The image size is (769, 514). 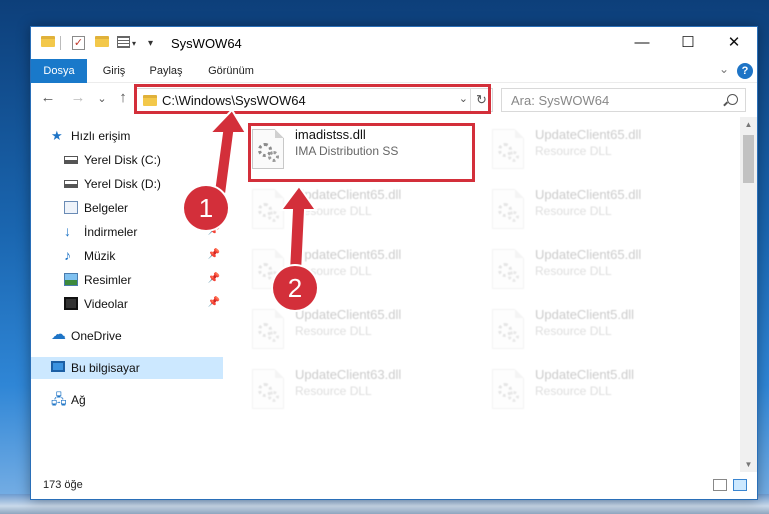 I want to click on sidebar-item-videos: Videolar 📌, so click(x=127, y=304).